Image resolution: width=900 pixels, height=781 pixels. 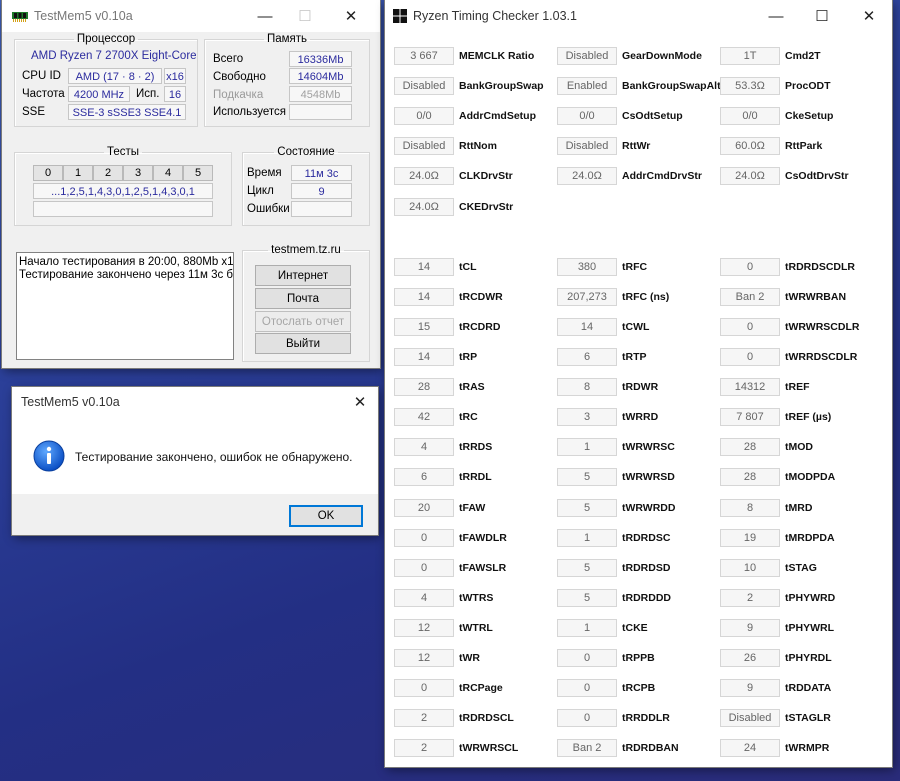 I want to click on timing-label: tFAWSLR, so click(x=483, y=567).